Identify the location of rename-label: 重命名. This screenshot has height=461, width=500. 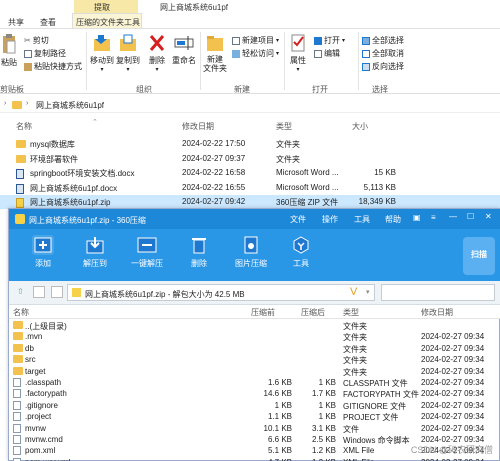
(184, 60).